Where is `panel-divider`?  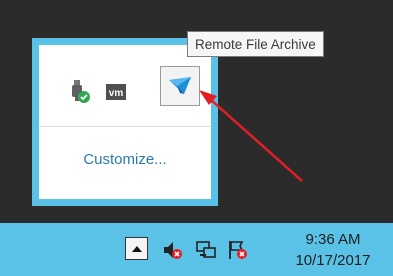 panel-divider is located at coordinates (125, 126).